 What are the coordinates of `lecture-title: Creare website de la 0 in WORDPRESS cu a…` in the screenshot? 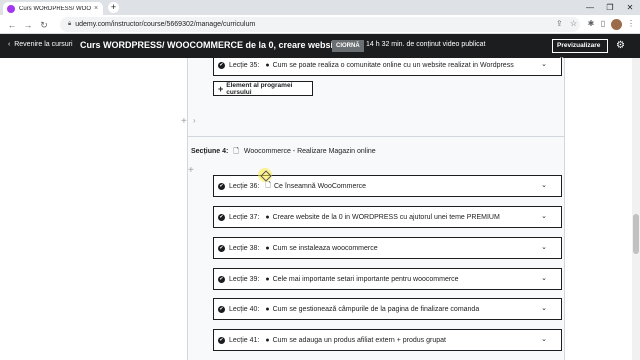 It's located at (386, 217).